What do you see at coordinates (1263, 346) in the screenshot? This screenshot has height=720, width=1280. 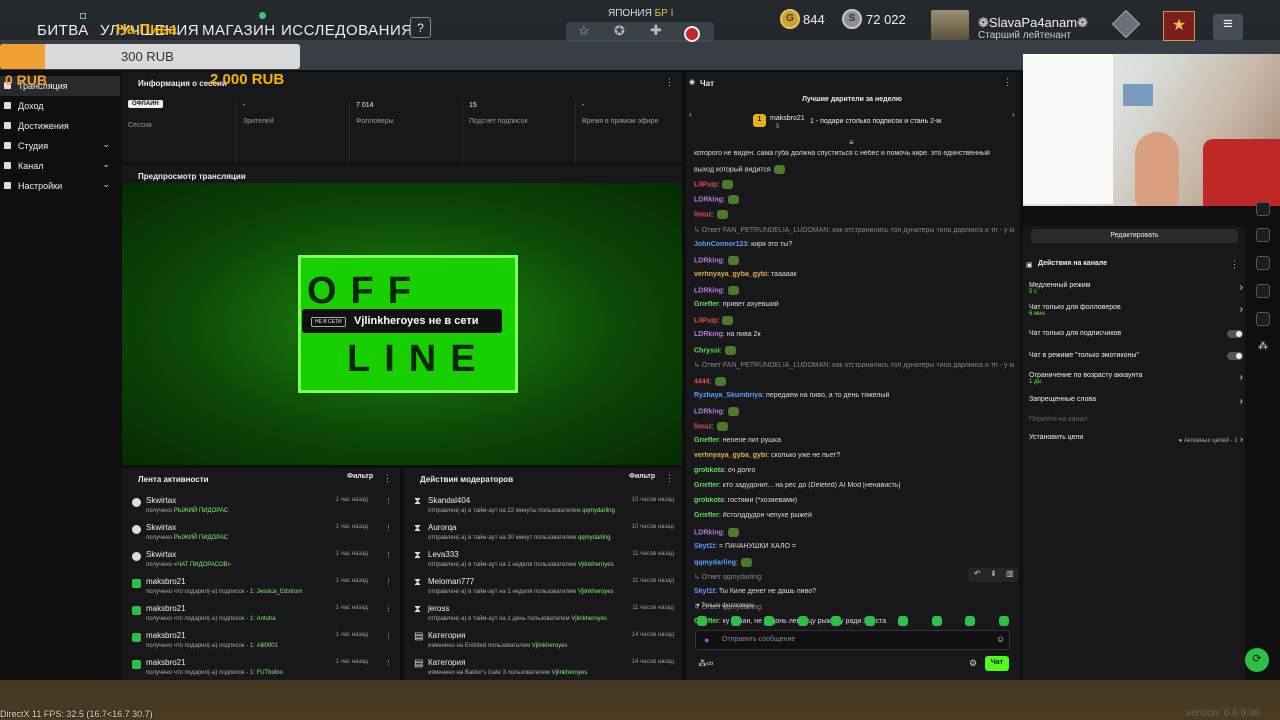 I see `share-icon: ⁂` at bounding box center [1263, 346].